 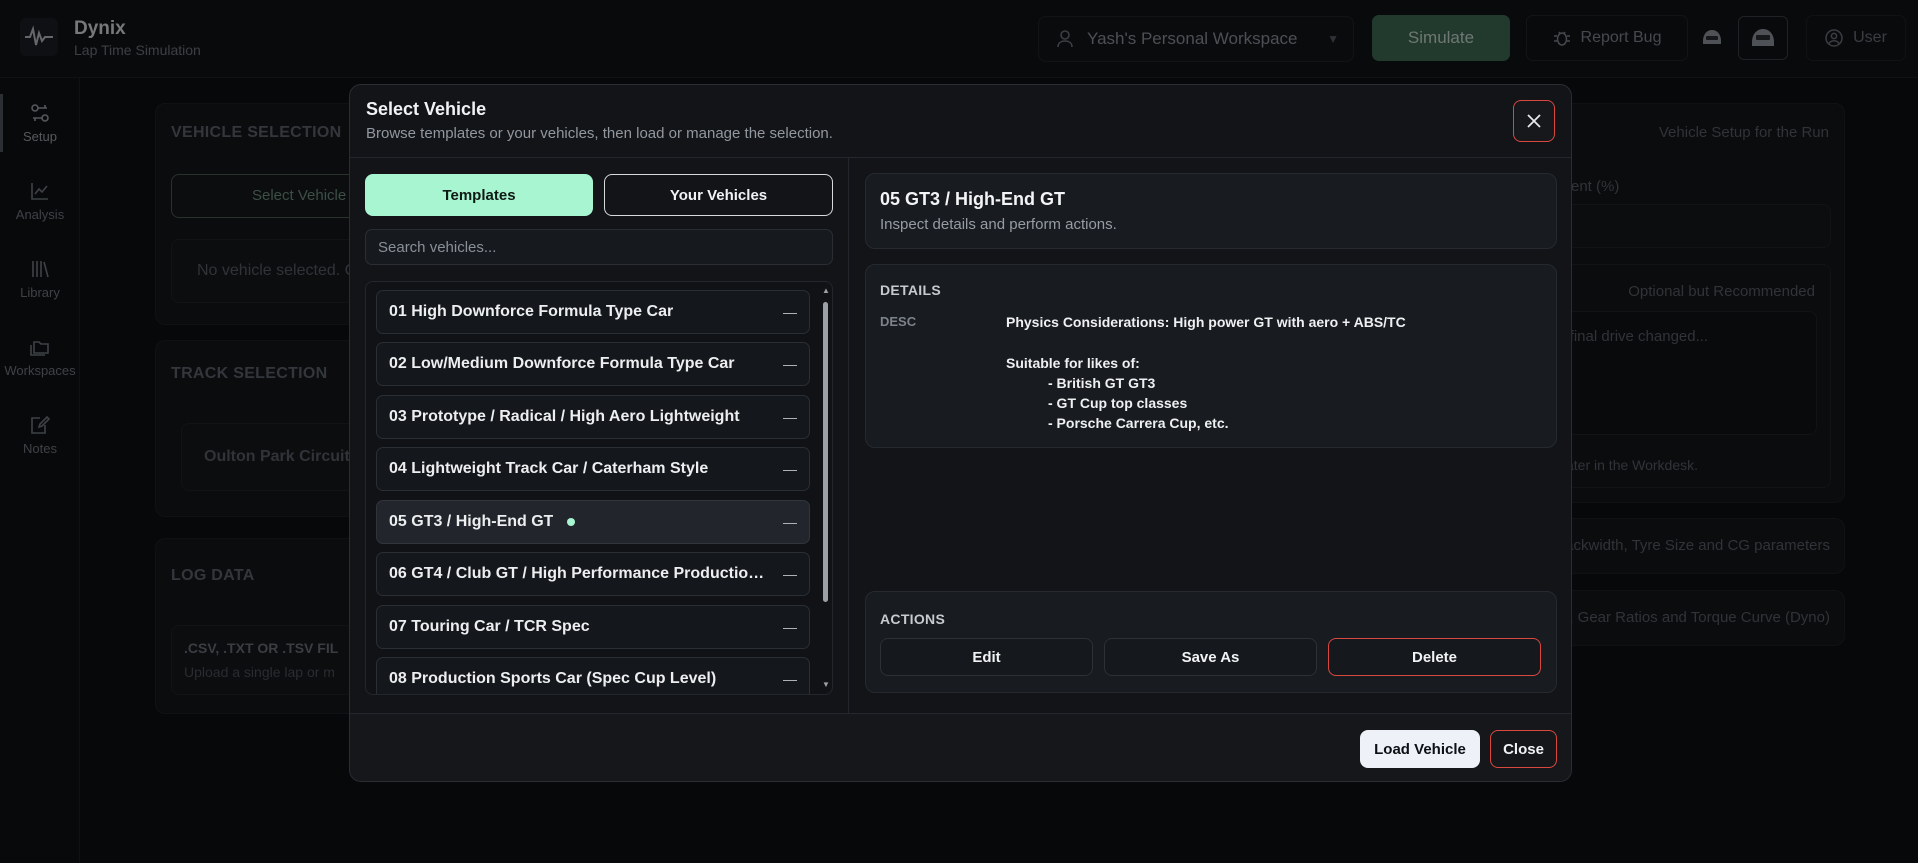 What do you see at coordinates (562, 363) in the screenshot?
I see `vehicle-label: 02 Low/Medium Downforce Formula Type Car` at bounding box center [562, 363].